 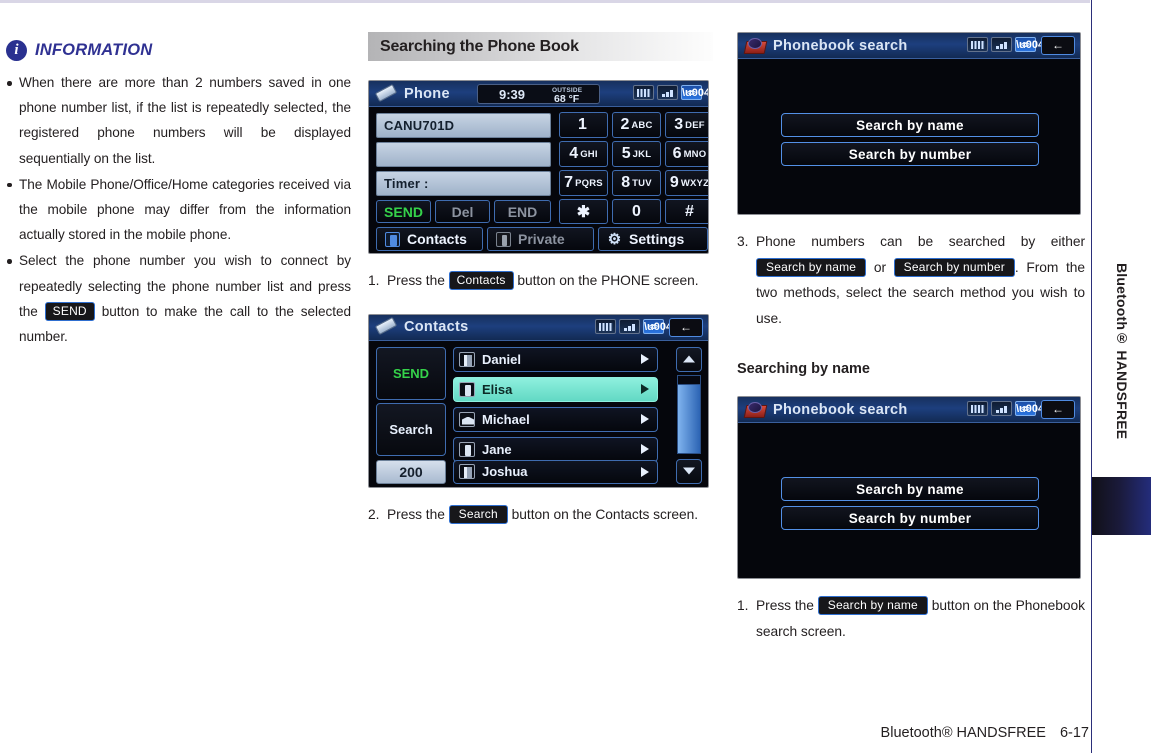 What do you see at coordinates (429, 239) in the screenshot?
I see `contacts-button: Contacts` at bounding box center [429, 239].